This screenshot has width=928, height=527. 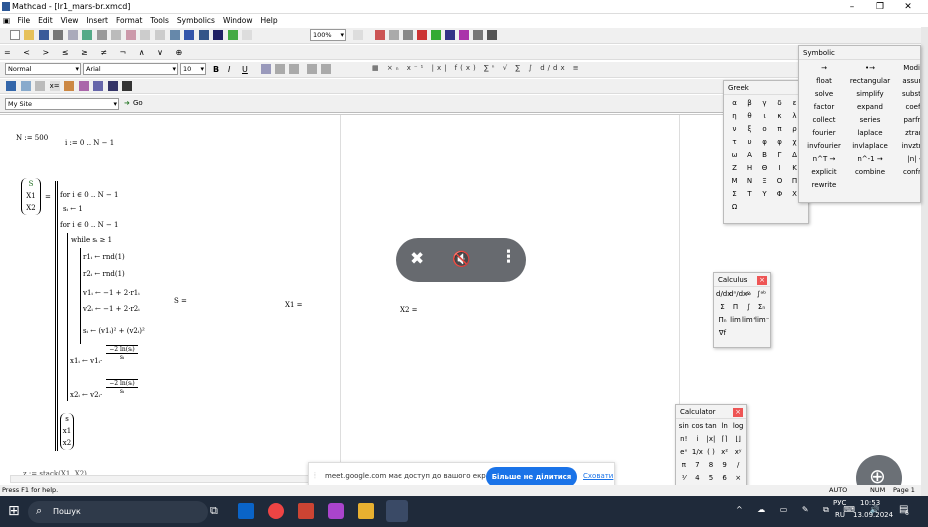 What do you see at coordinates (761, 294) in the screenshot?
I see `calculus-item: ∫ᵃᵇ` at bounding box center [761, 294].